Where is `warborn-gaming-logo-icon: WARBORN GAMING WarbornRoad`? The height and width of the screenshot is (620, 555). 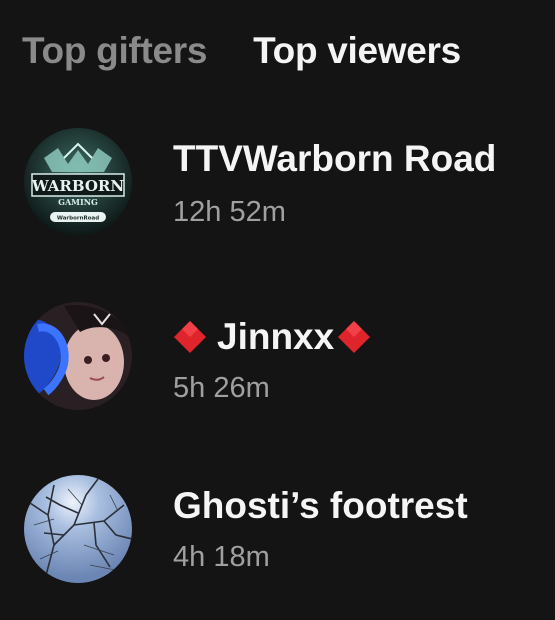
warborn-gaming-logo-icon: WARBORN GAMING WarbornRoad is located at coordinates (78, 182).